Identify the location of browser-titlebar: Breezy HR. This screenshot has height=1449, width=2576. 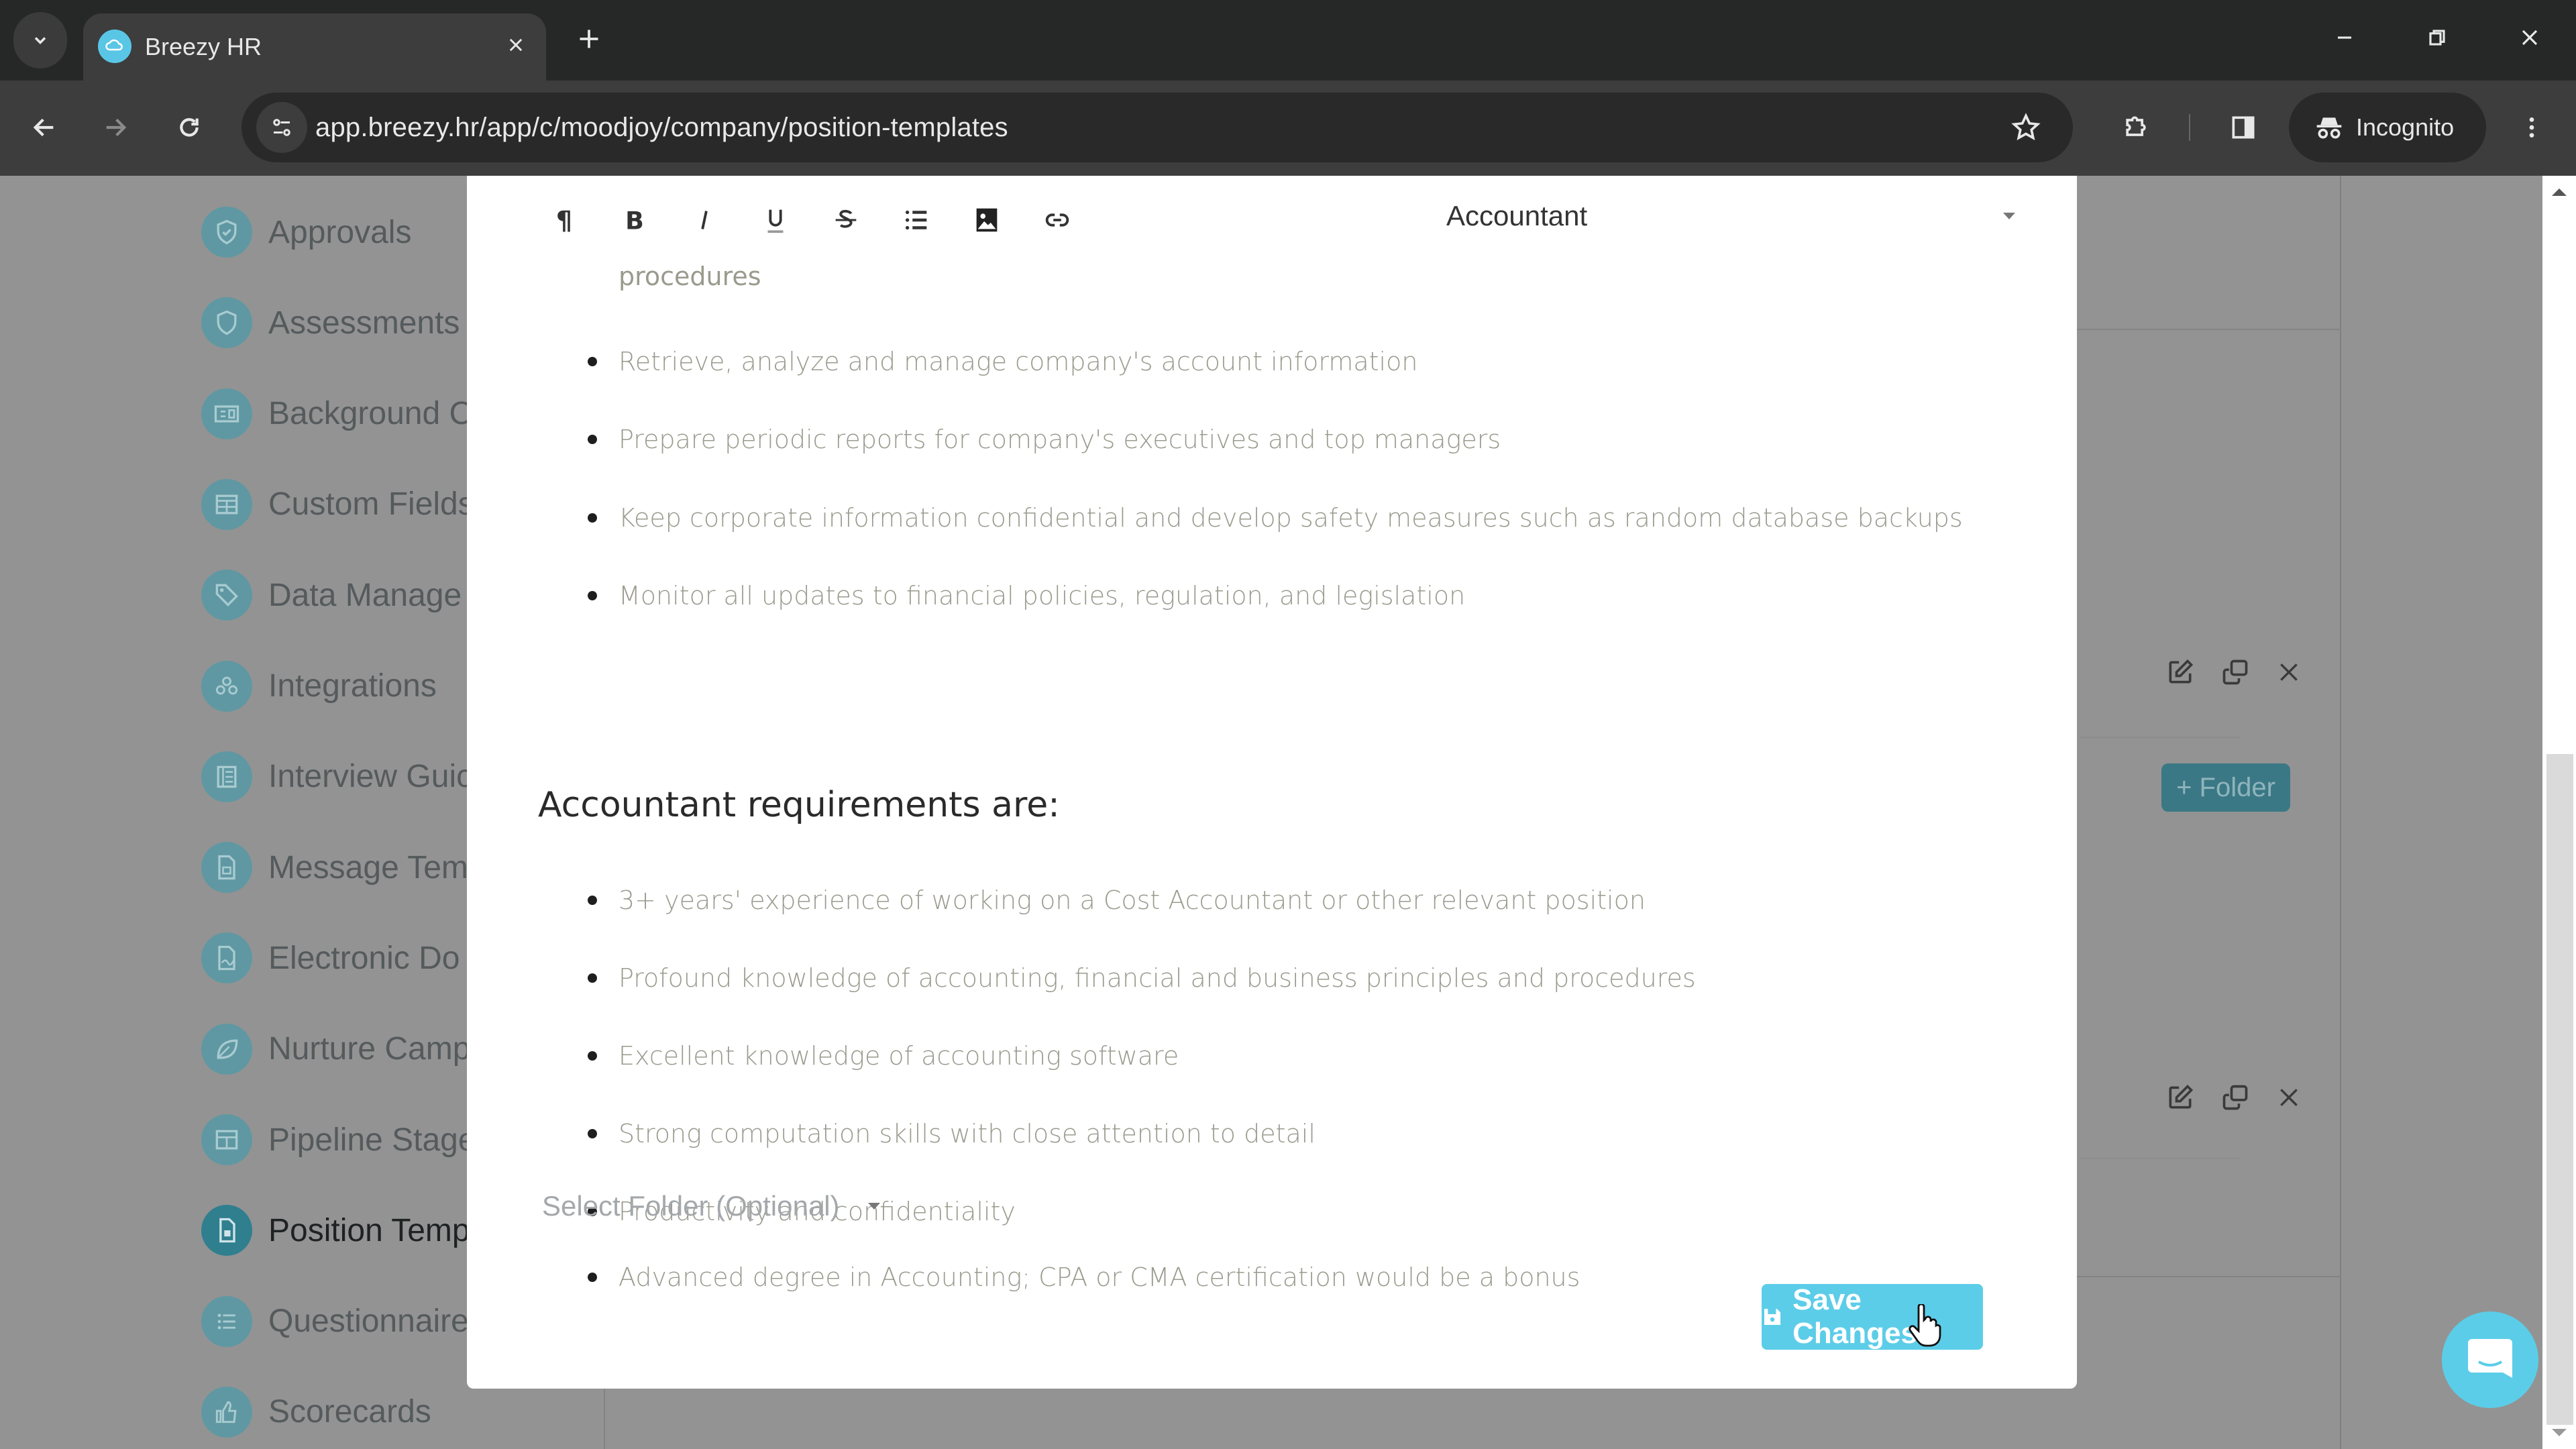
(1288, 40).